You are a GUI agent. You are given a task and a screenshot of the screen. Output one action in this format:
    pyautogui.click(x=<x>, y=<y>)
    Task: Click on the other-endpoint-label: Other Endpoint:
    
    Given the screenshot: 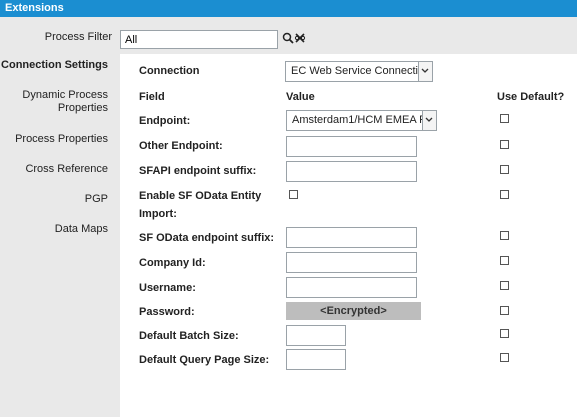 What is the action you would take?
    pyautogui.click(x=181, y=146)
    